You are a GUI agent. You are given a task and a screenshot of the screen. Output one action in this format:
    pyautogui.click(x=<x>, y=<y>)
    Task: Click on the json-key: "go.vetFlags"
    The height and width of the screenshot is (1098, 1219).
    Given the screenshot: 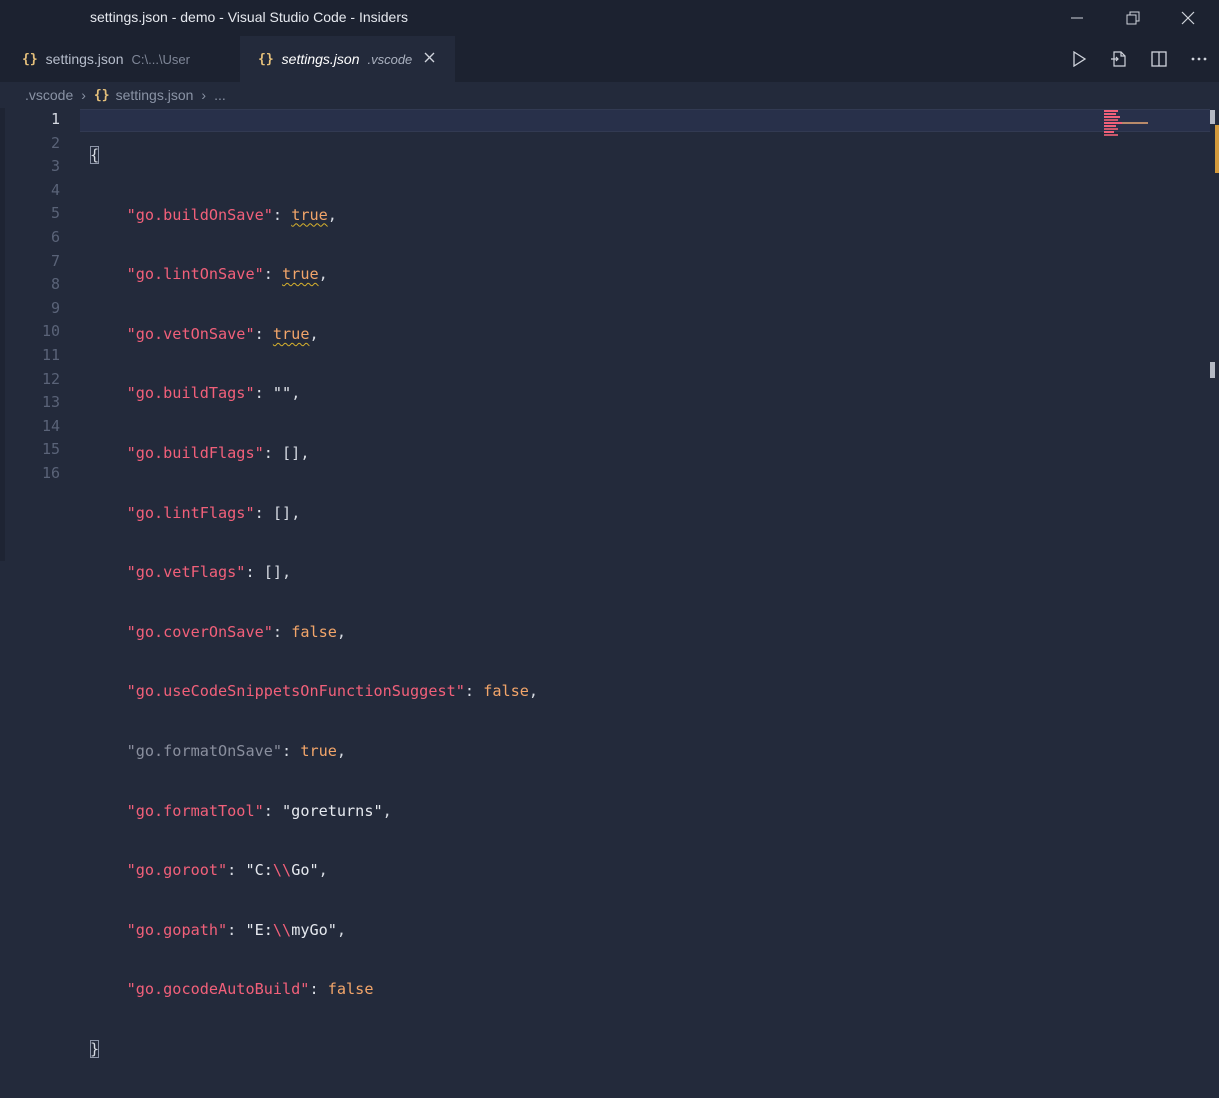 What is the action you would take?
    pyautogui.click(x=186, y=572)
    